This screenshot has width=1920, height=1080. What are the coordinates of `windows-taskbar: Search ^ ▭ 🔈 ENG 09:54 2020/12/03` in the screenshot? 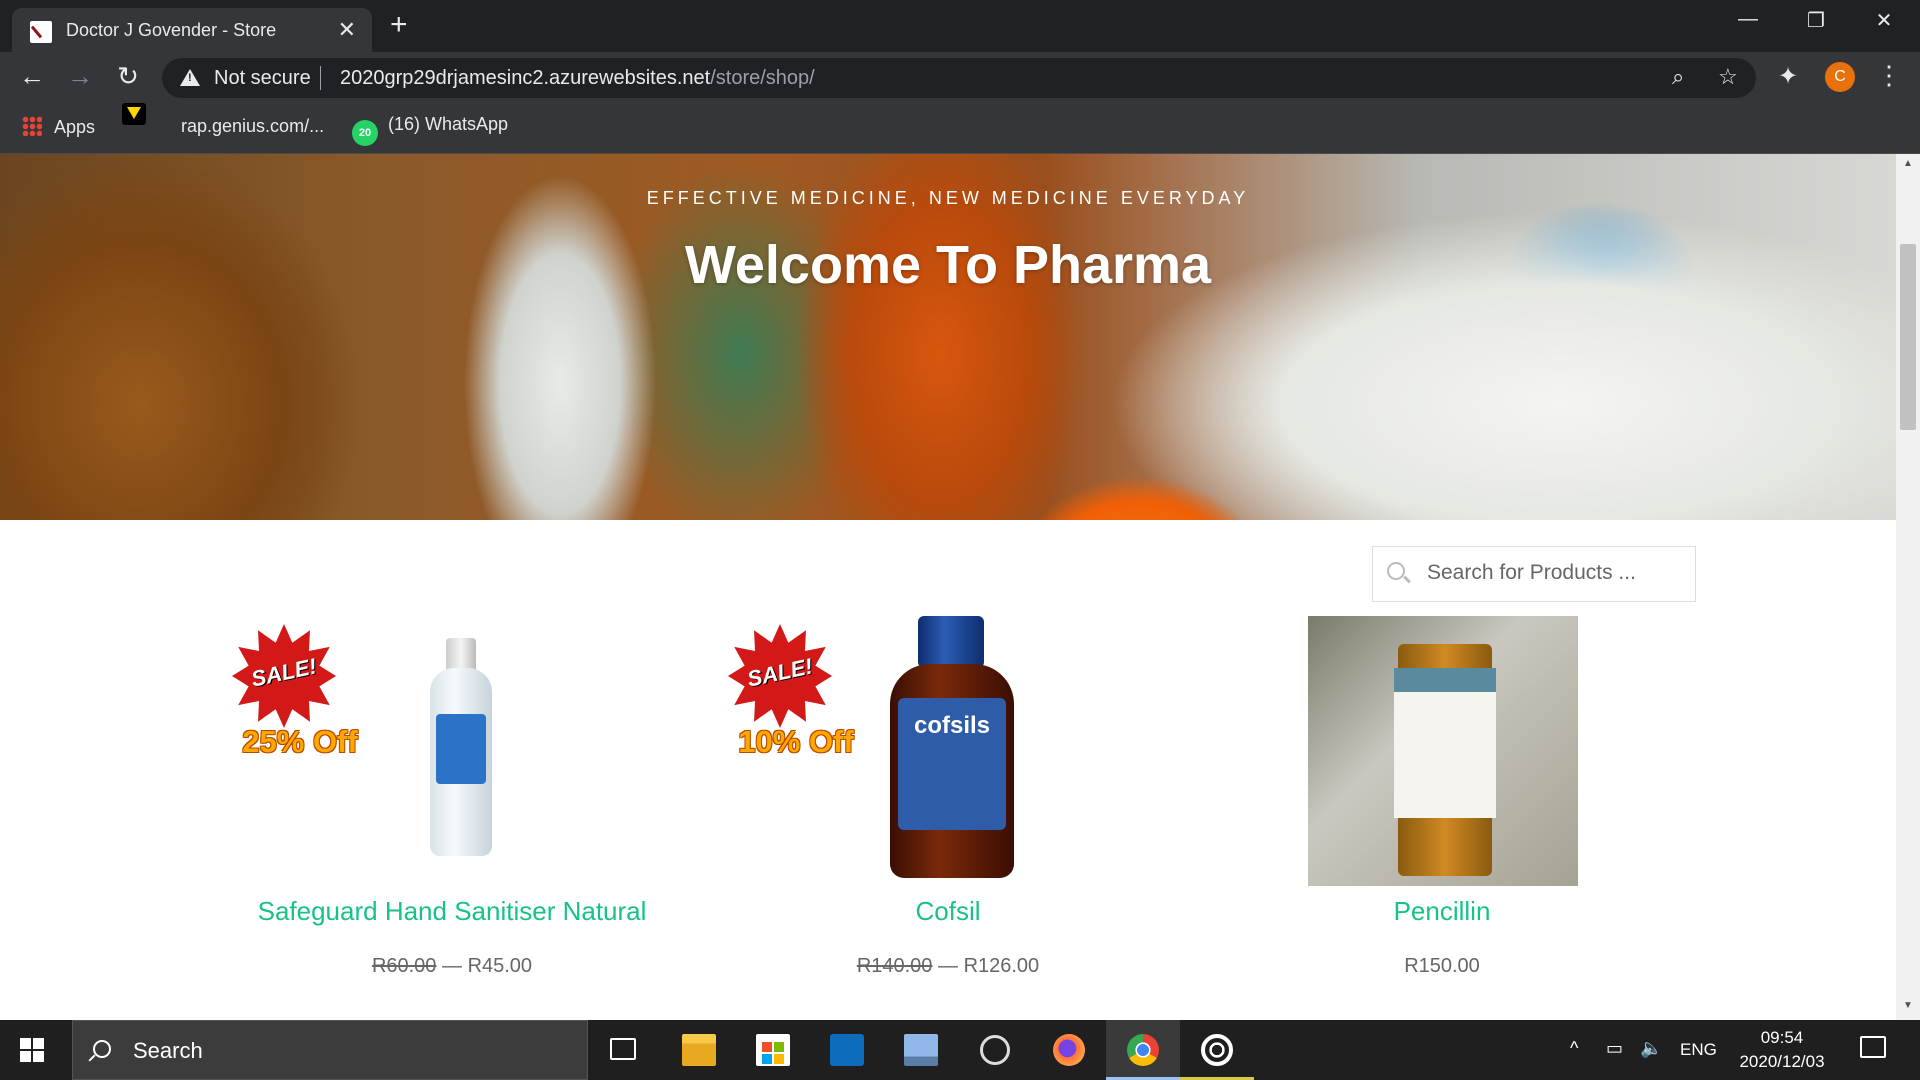 It's located at (960, 1050).